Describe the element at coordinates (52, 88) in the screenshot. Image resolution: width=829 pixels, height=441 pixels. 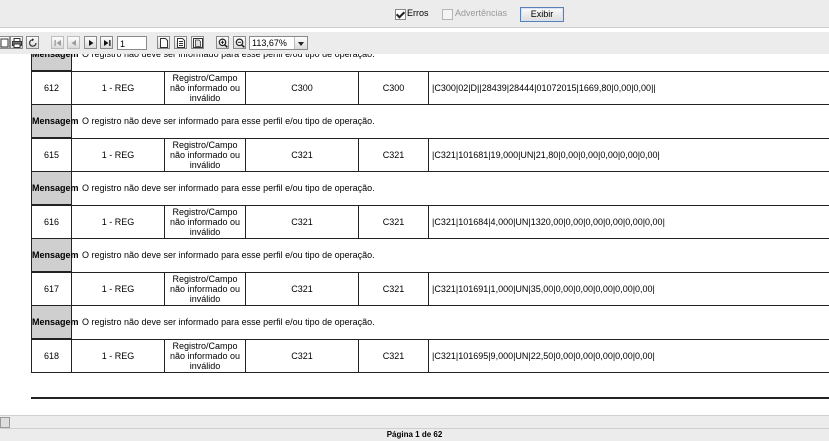
I see `row-number: 612` at that location.